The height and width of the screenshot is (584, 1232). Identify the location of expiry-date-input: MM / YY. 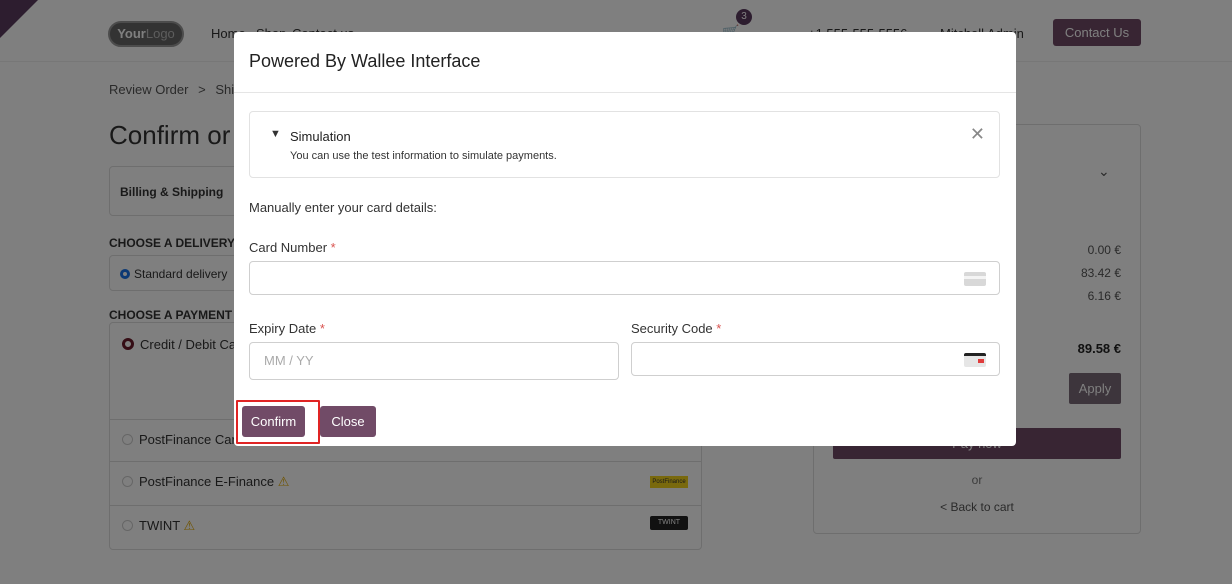
(434, 361).